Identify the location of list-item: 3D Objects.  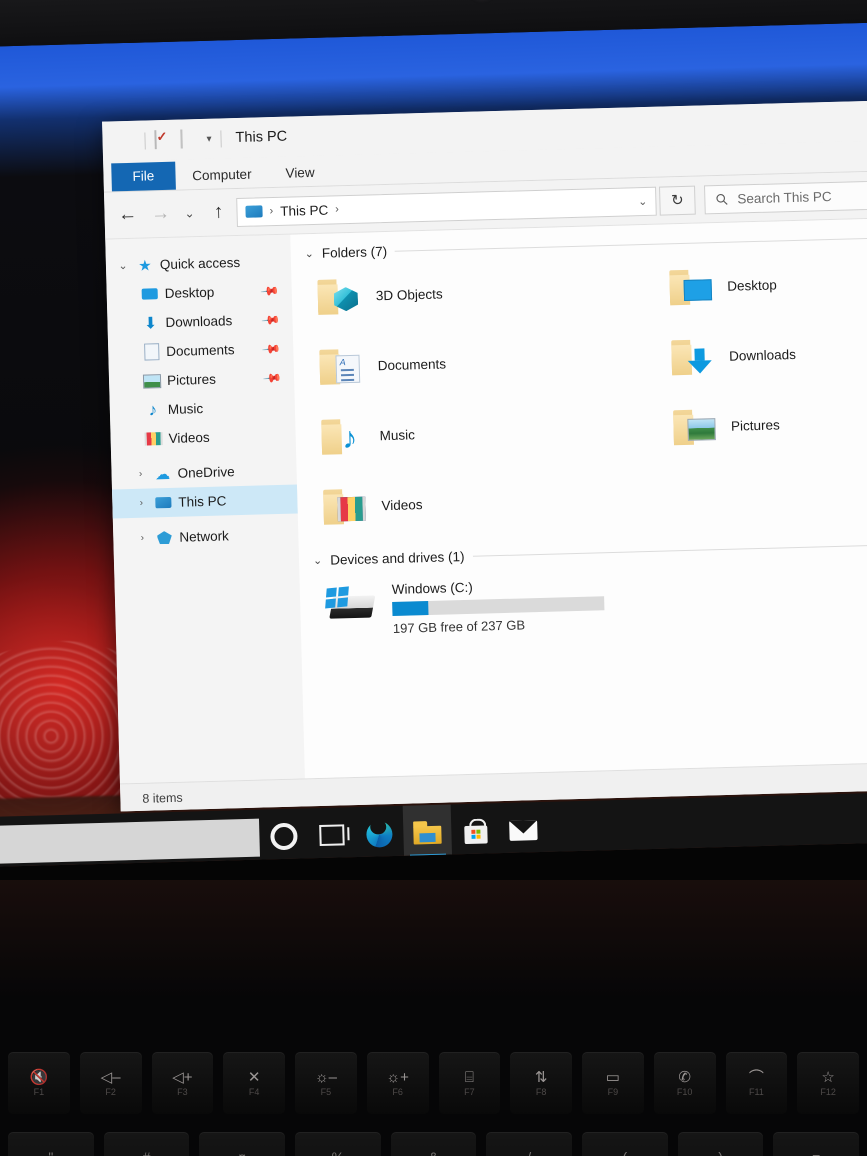
(491, 291).